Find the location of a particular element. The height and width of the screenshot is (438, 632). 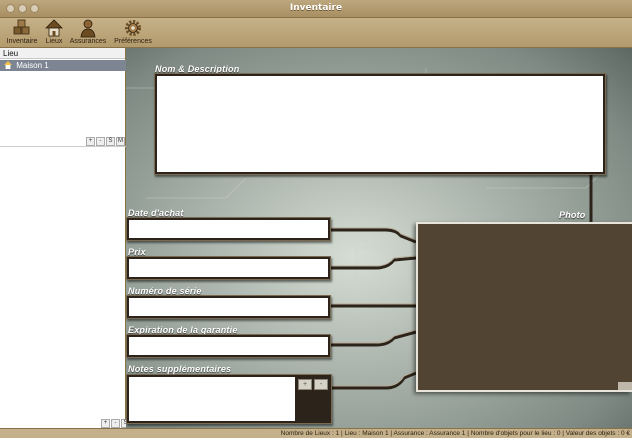

serial-number-frame is located at coordinates (228, 307).